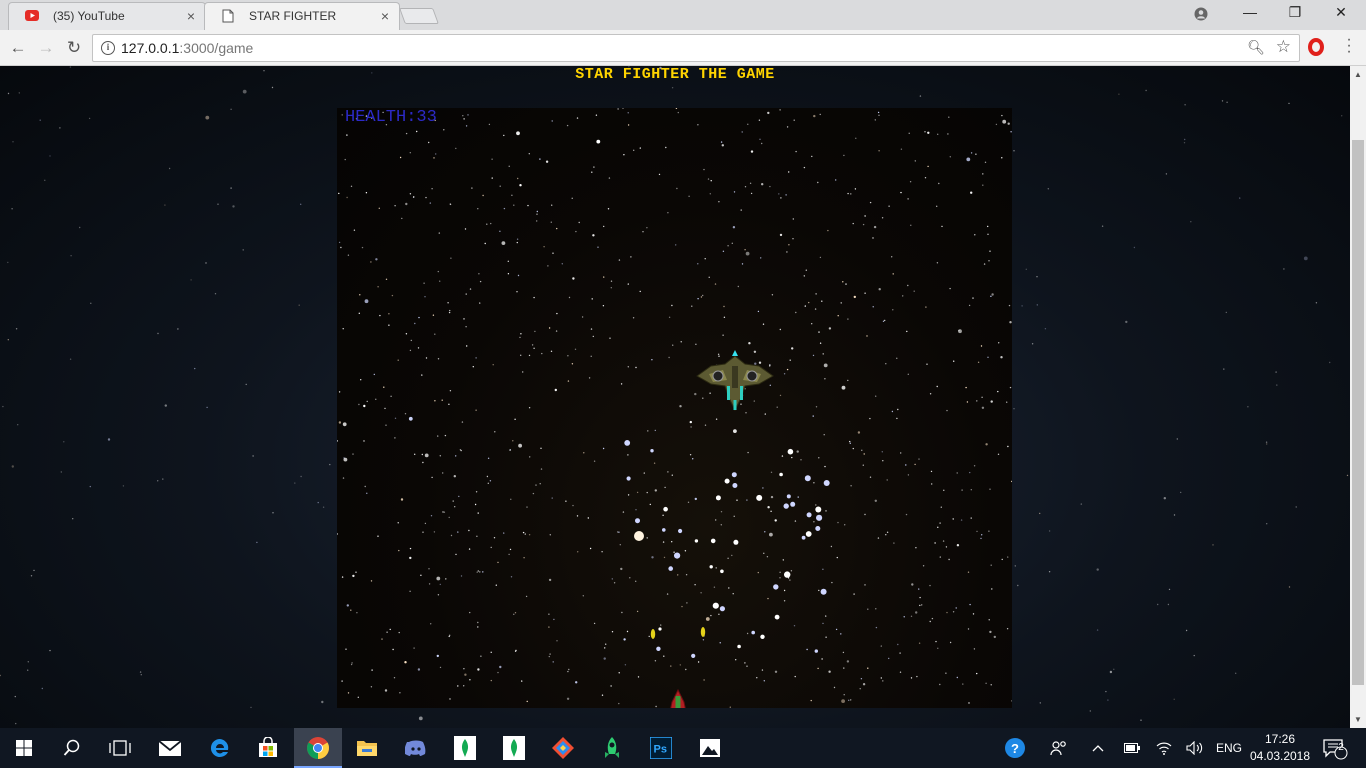  What do you see at coordinates (1256, 47) in the screenshot?
I see `zoom-icon: 🔍︎` at bounding box center [1256, 47].